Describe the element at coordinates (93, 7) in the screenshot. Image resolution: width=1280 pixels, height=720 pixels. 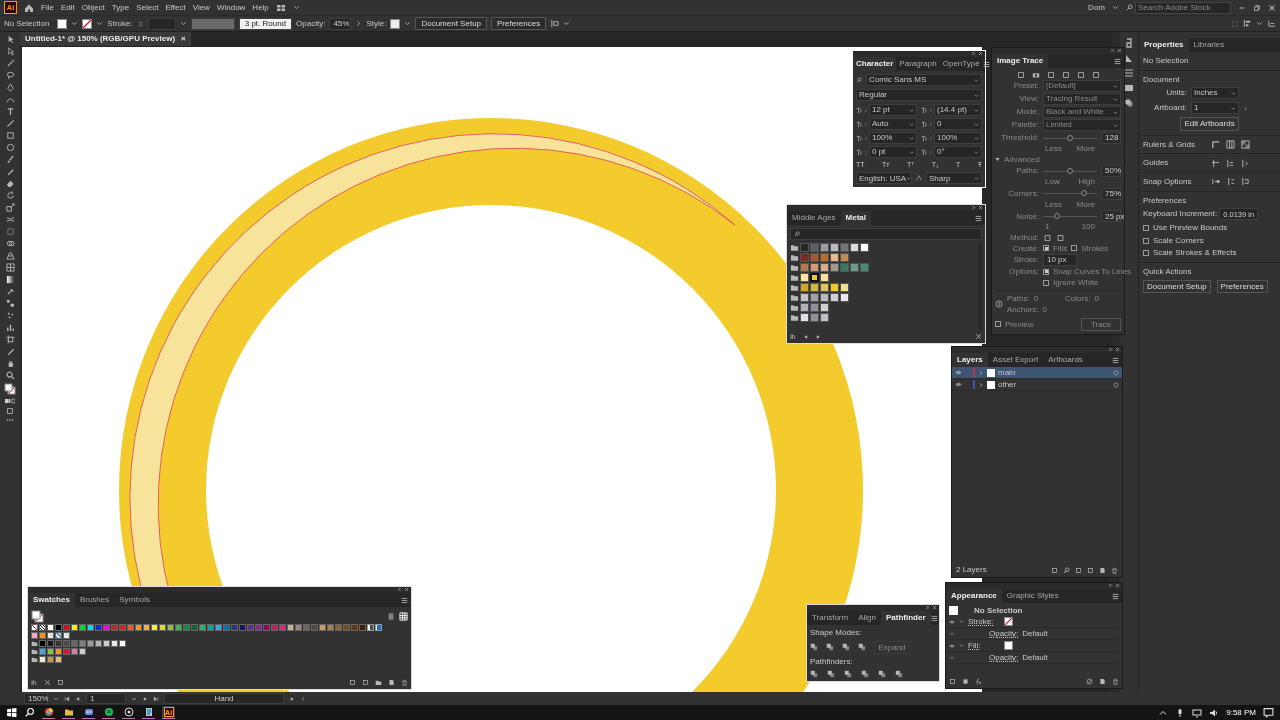
I see `menu-item: Object` at that location.